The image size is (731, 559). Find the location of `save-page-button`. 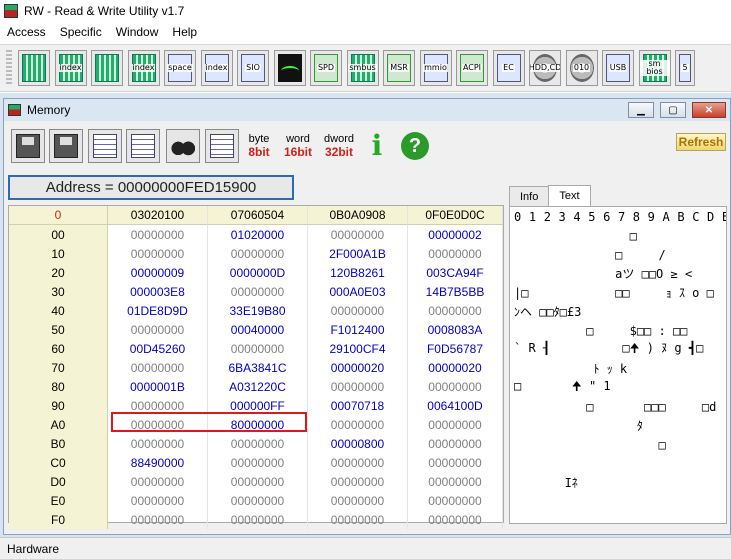

save-page-button is located at coordinates (143, 146).